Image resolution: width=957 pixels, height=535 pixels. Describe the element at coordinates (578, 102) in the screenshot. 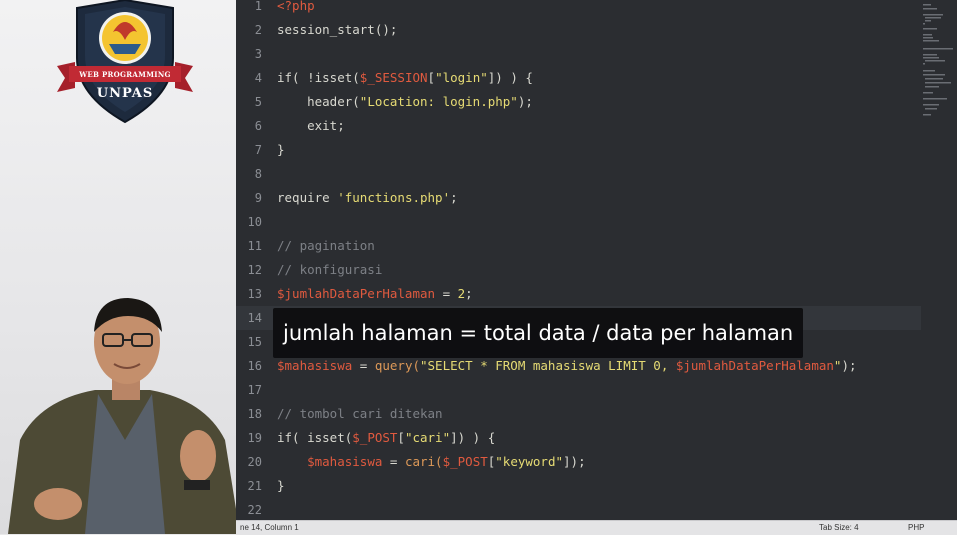

I see `code-line: 5 header("Location: login.php");` at that location.